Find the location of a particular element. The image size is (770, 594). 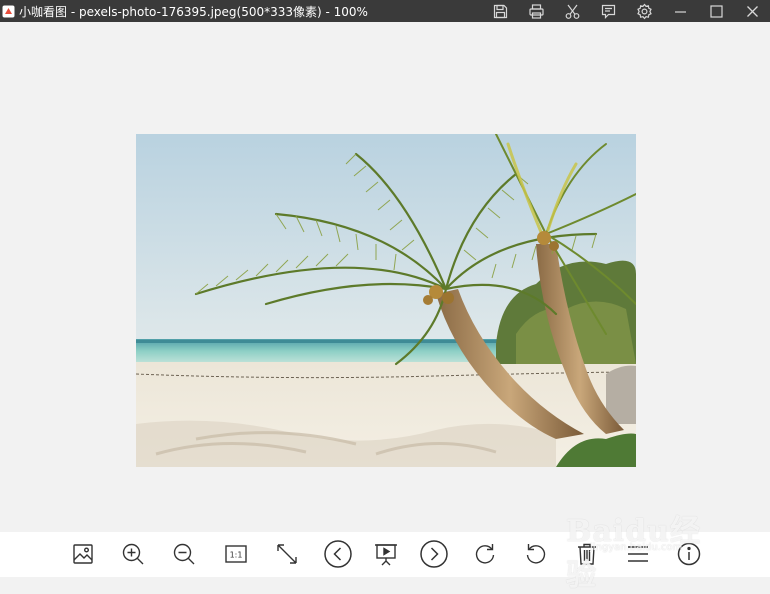

save-button is located at coordinates (500, 11).